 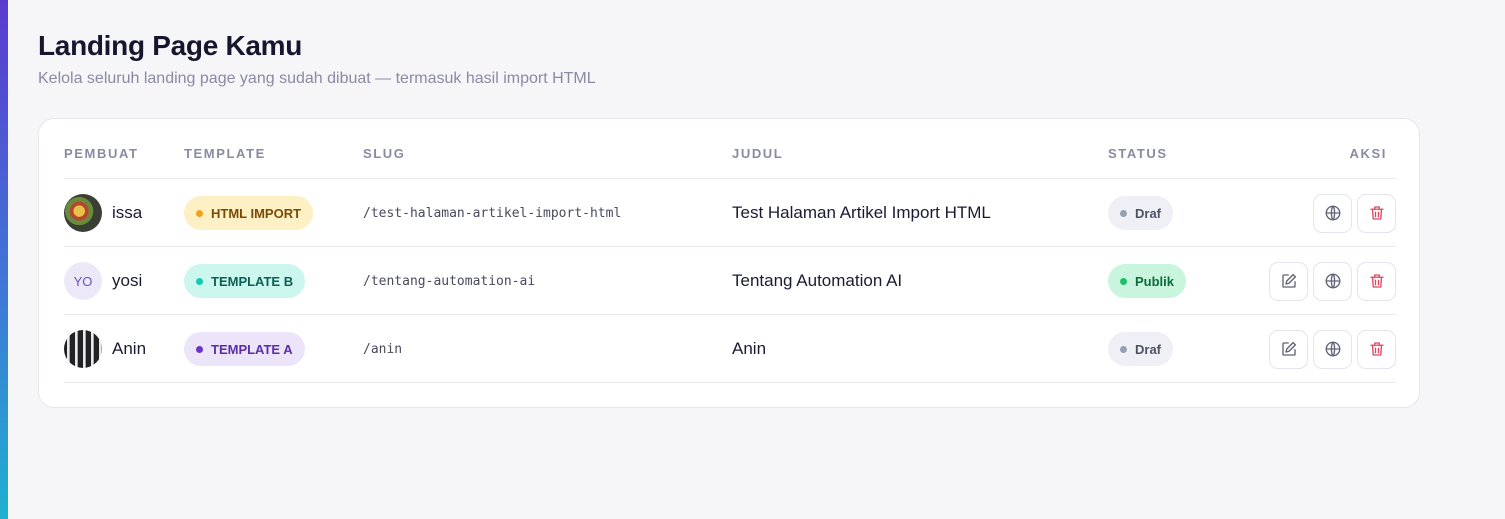 I want to click on template-badge: TEMPLATE A, so click(x=244, y=349).